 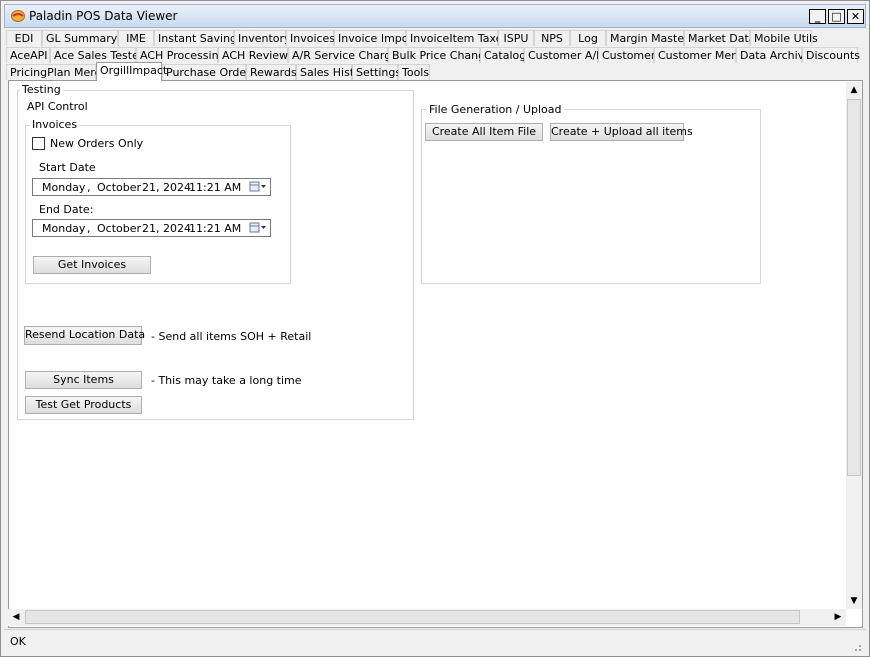 What do you see at coordinates (484, 132) in the screenshot?
I see `create-all-item-file-button: Create All Item File` at bounding box center [484, 132].